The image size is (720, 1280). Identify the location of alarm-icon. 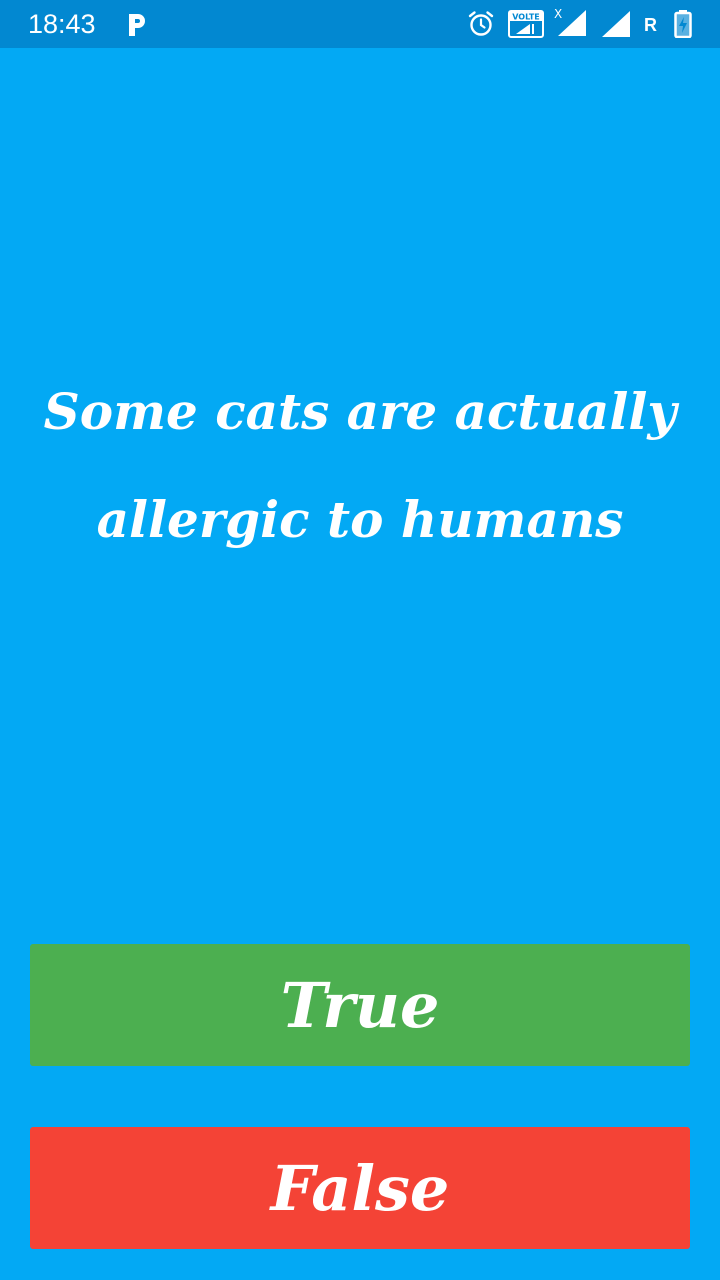
(481, 23).